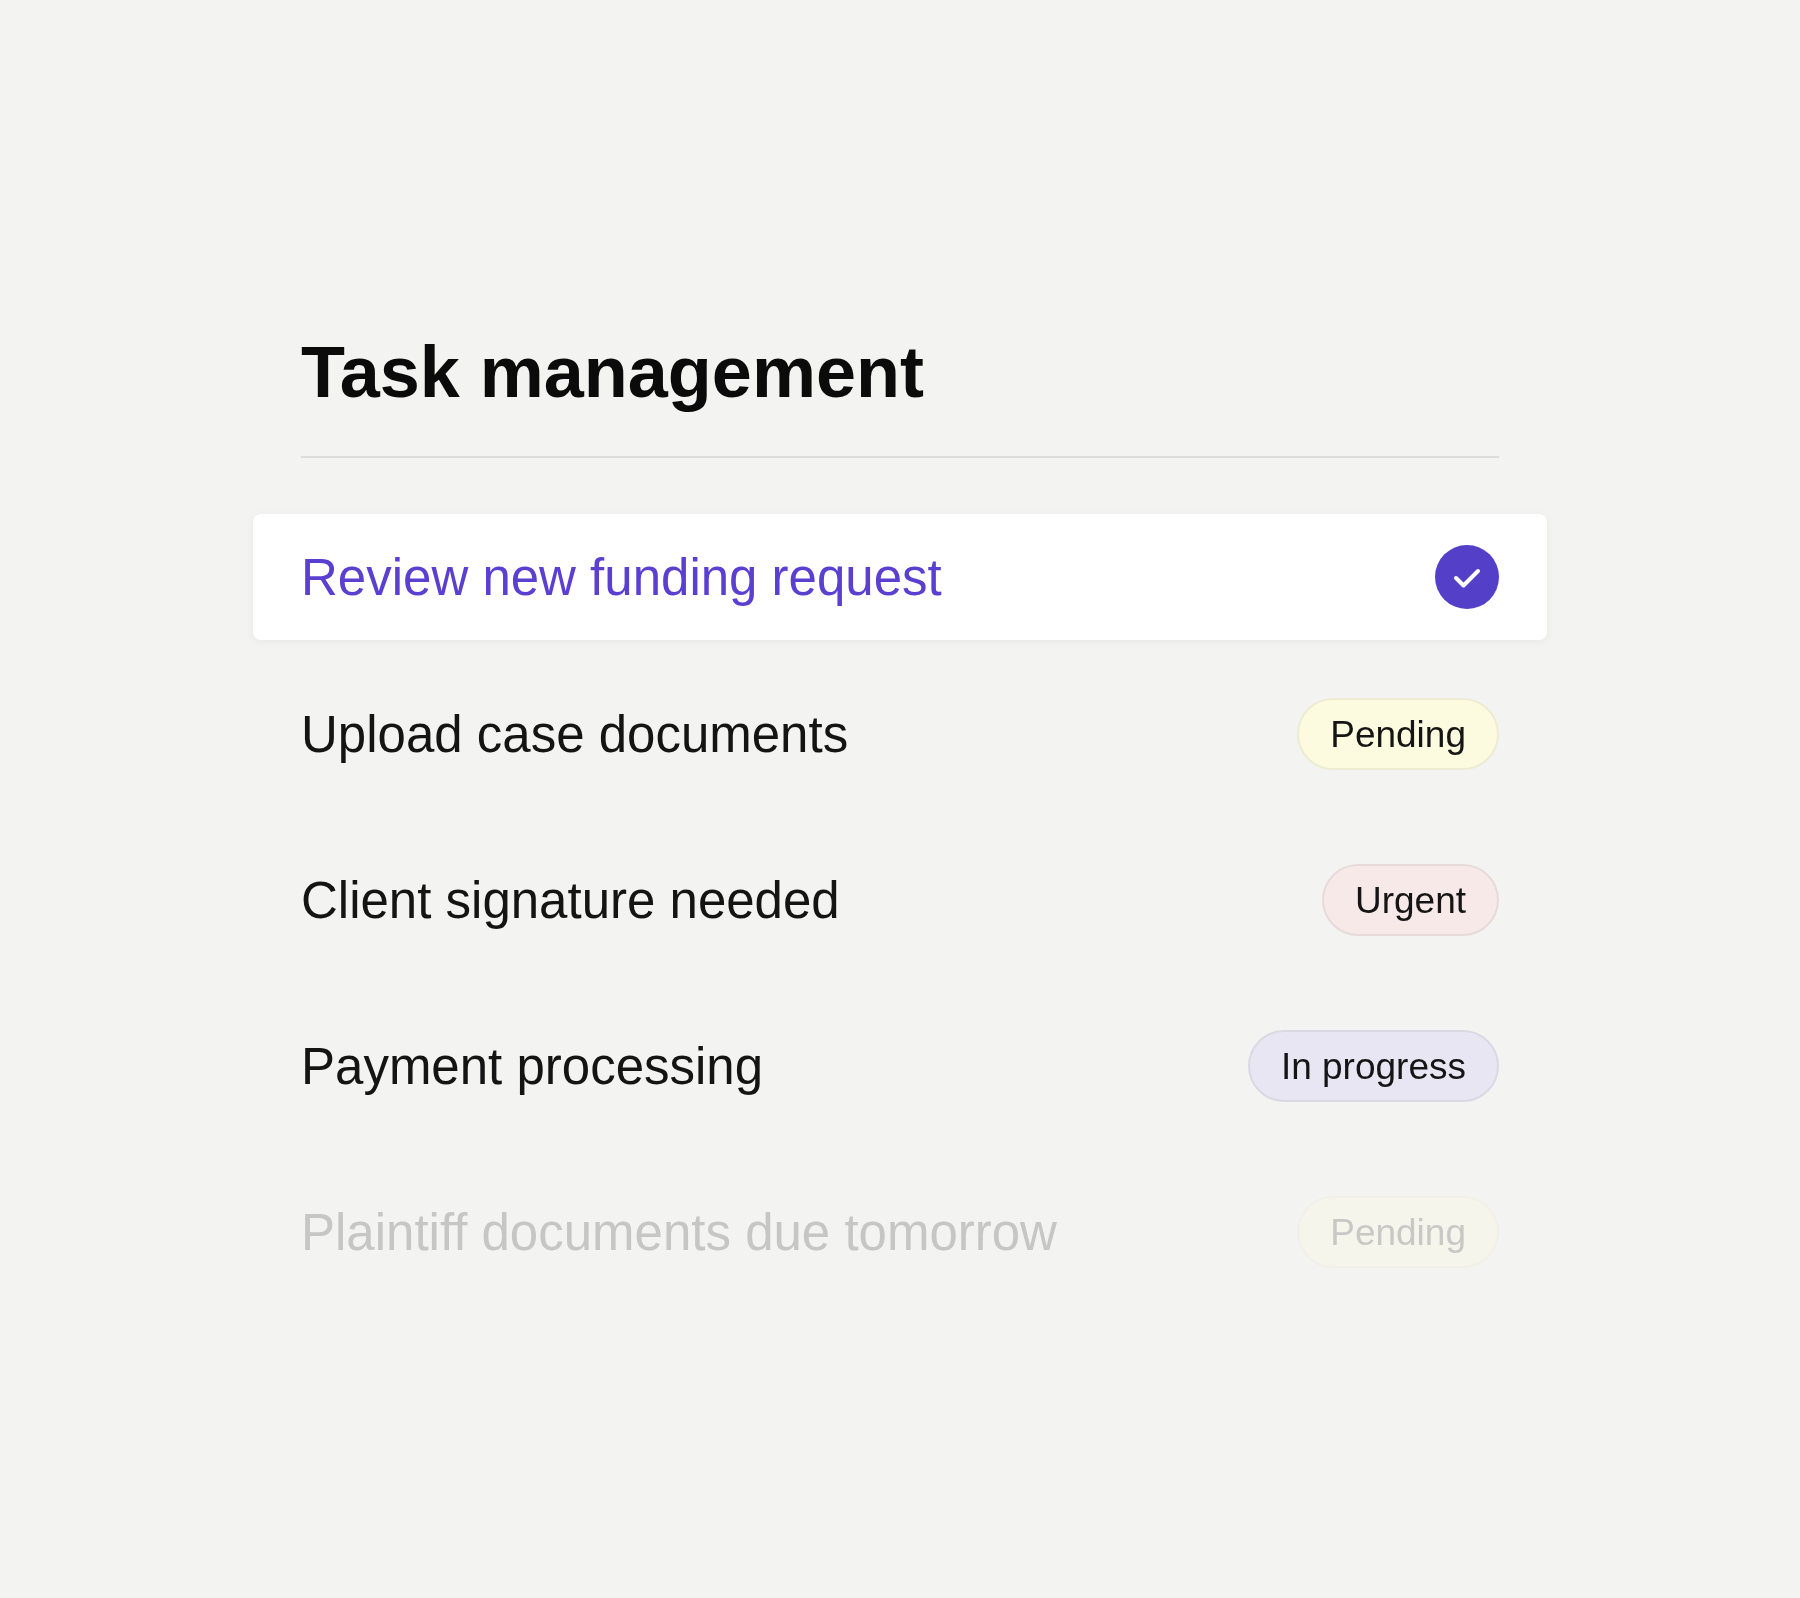 The height and width of the screenshot is (1598, 1800). Describe the element at coordinates (613, 372) in the screenshot. I see `page-title: Task management` at that location.